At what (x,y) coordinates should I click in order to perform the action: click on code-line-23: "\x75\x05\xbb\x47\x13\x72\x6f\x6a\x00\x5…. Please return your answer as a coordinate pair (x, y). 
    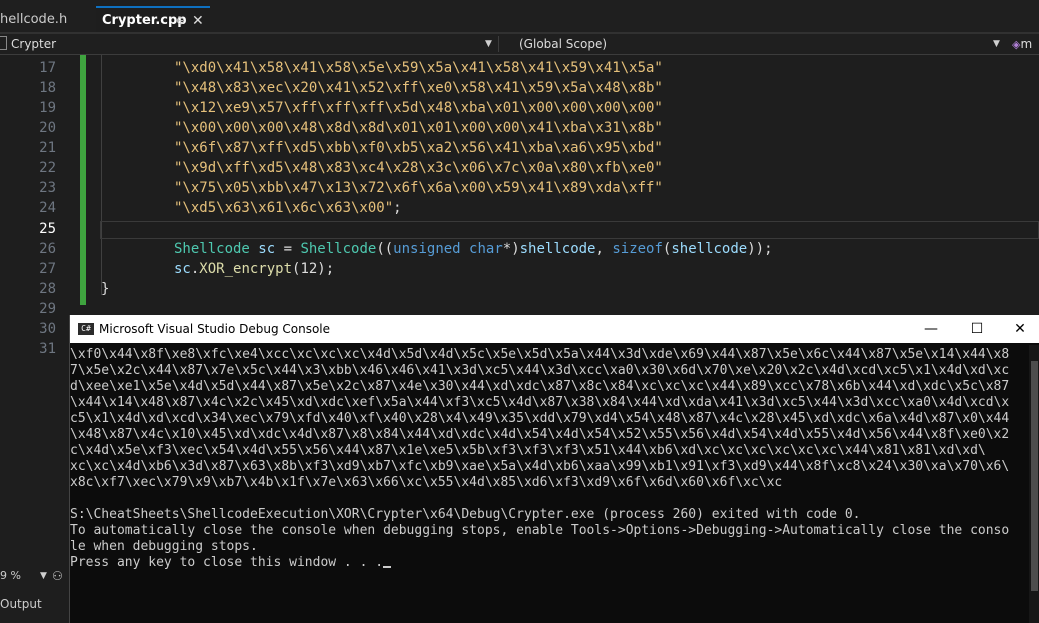
    Looking at the image, I should click on (418, 188).